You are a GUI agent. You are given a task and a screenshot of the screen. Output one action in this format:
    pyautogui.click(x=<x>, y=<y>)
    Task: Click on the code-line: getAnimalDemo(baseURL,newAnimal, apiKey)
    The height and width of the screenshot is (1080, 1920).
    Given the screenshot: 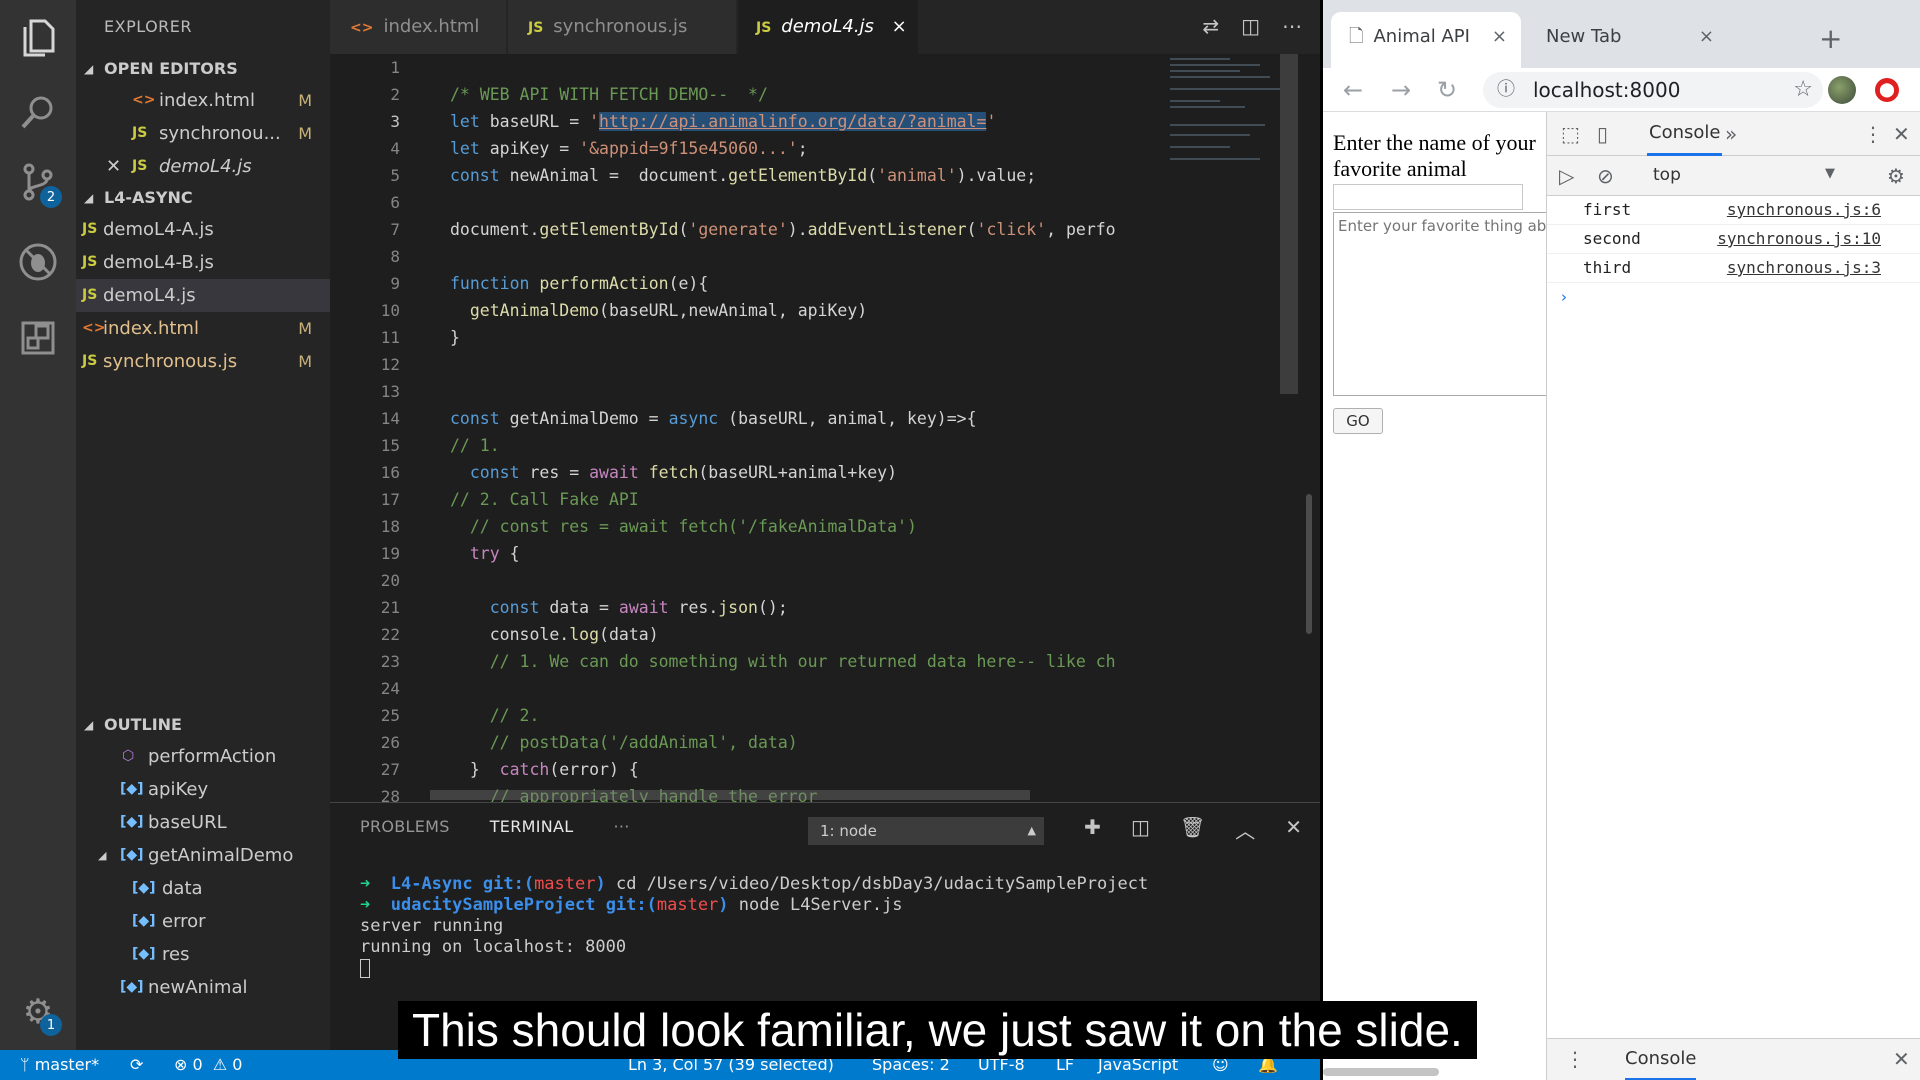 What is the action you would take?
    pyautogui.click(x=860, y=310)
    